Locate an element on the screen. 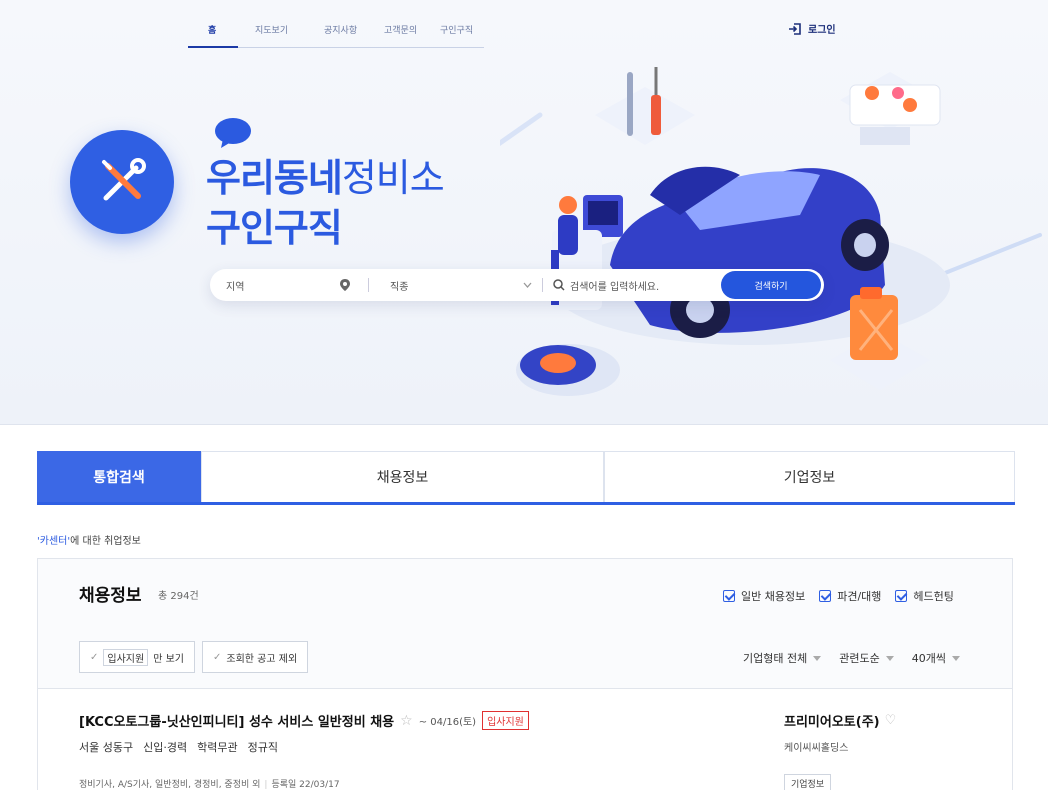  search-keyword: '카센터' is located at coordinates (54, 541).